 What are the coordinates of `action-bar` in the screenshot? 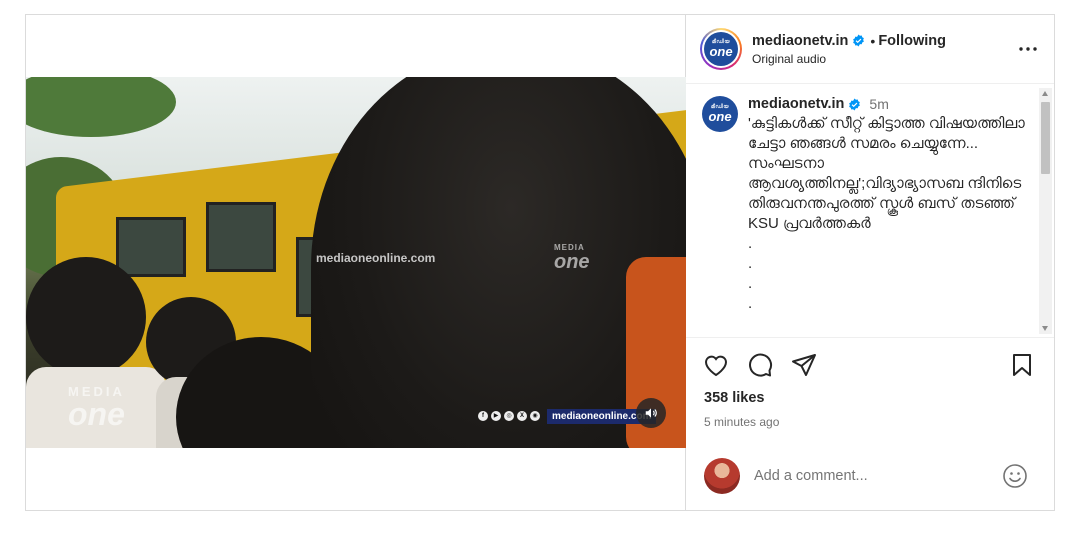 It's located at (870, 365).